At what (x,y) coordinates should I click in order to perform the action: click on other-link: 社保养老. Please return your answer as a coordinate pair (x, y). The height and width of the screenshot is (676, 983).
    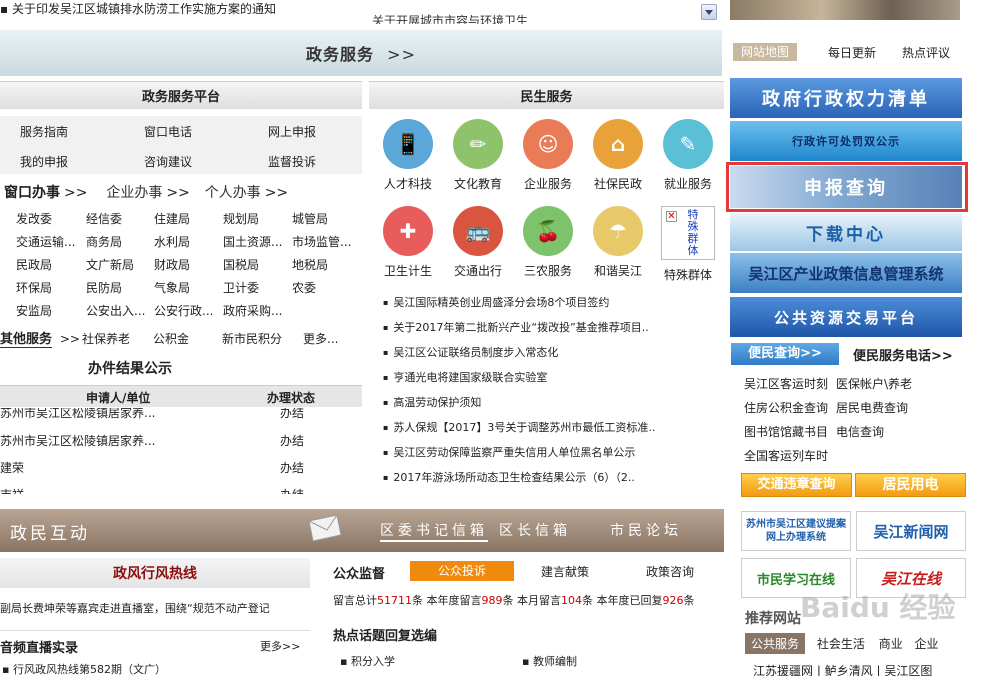
    Looking at the image, I should click on (106, 338).